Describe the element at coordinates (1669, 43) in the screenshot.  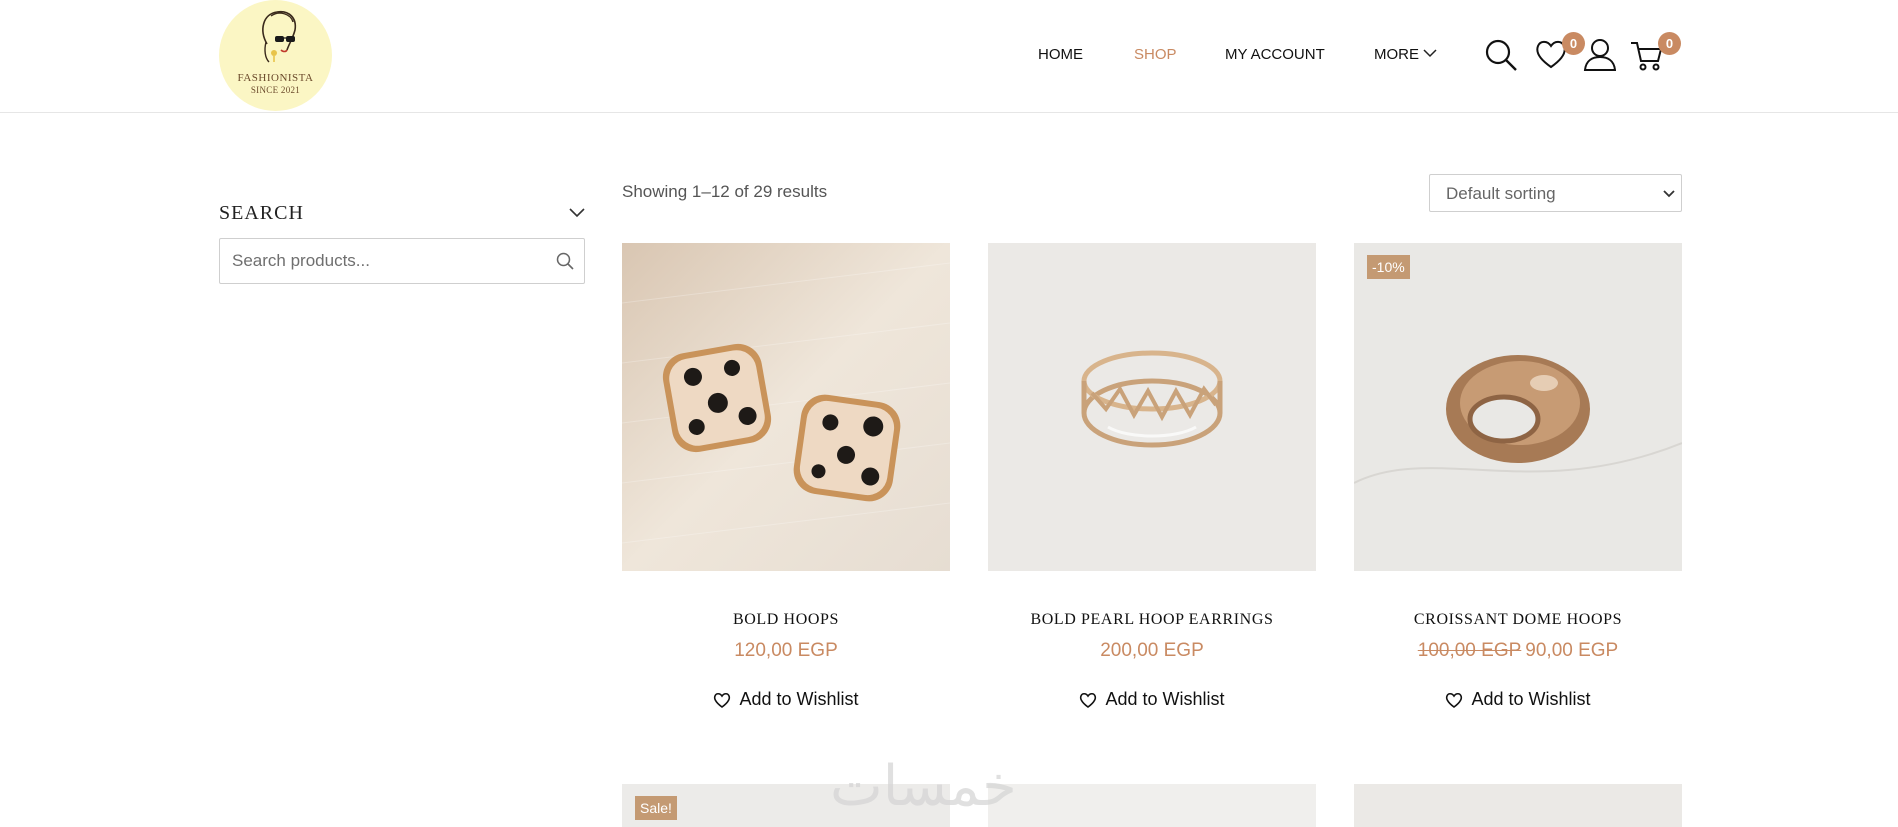
I see `cart-count-badge: 0` at that location.